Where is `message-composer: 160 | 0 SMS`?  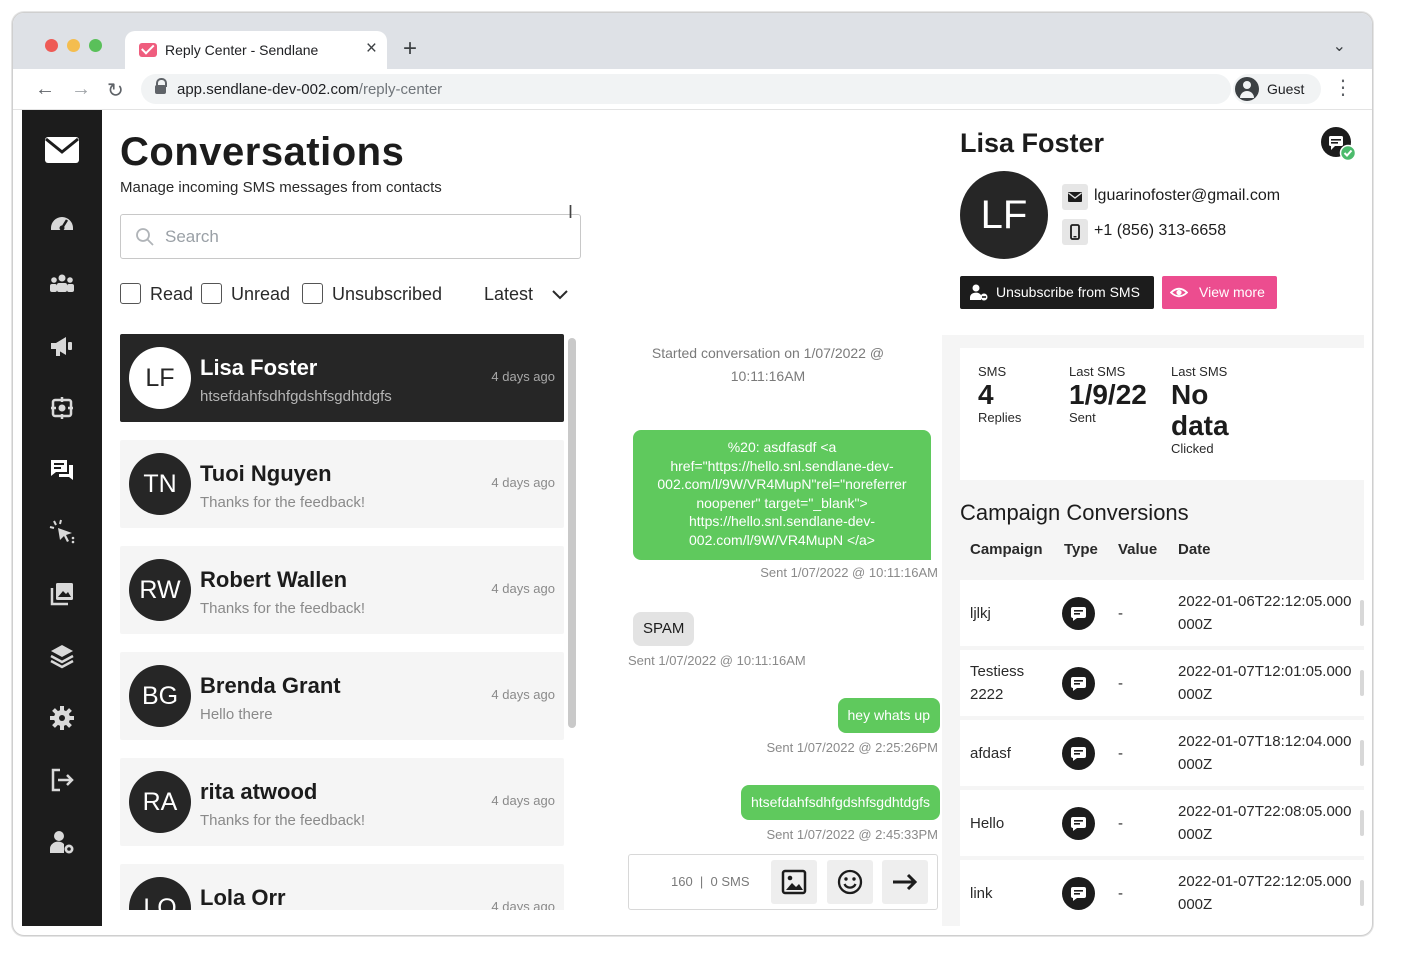 message-composer: 160 | 0 SMS is located at coordinates (783, 882).